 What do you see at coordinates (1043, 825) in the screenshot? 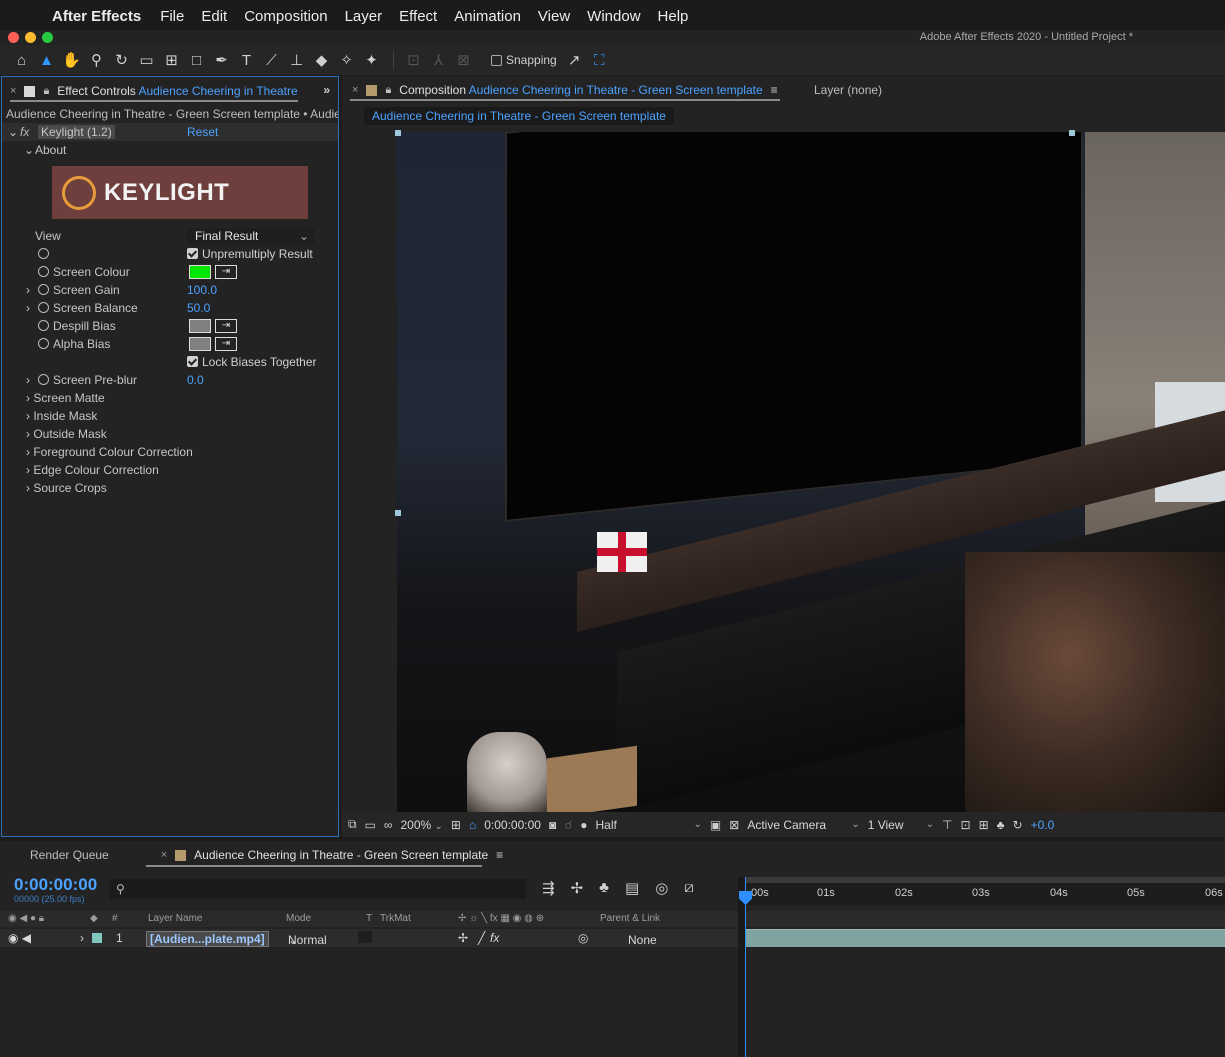
I see `exposure-value: +0.0` at bounding box center [1043, 825].